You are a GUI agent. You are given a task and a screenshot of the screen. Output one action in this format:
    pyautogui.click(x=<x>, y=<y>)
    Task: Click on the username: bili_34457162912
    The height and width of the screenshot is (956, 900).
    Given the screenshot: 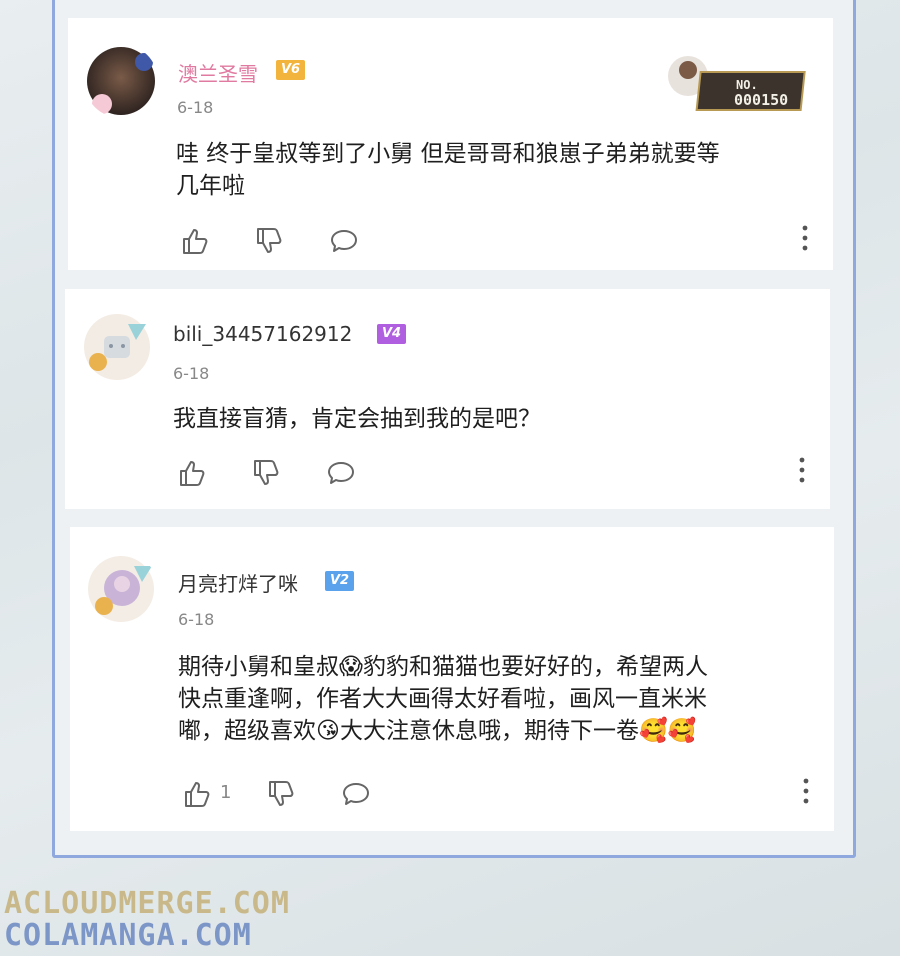 What is the action you would take?
    pyautogui.click(x=262, y=334)
    